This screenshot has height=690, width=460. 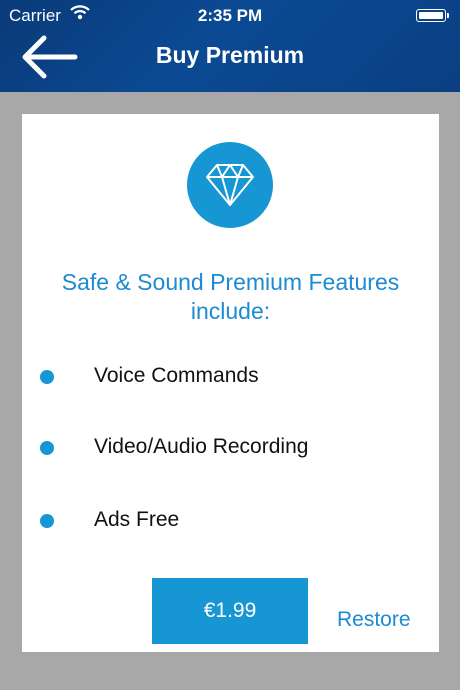 I want to click on status-time: 2:35 PM, so click(x=230, y=15).